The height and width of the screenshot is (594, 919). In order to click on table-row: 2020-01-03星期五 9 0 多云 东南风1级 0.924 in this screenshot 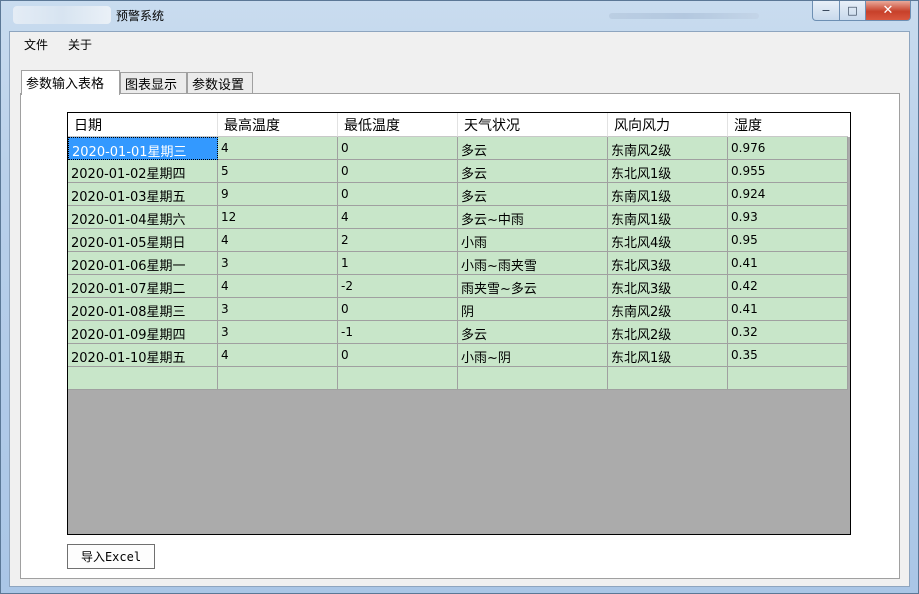, I will do `click(459, 194)`.